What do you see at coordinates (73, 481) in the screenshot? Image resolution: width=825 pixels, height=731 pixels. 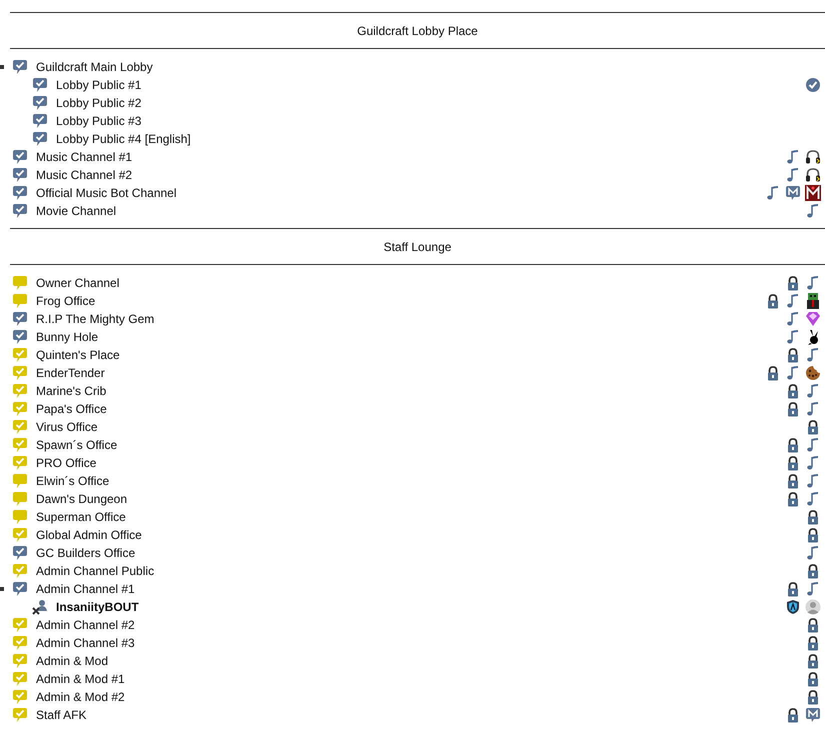 I see `channel-name: Elwin´s Office` at bounding box center [73, 481].